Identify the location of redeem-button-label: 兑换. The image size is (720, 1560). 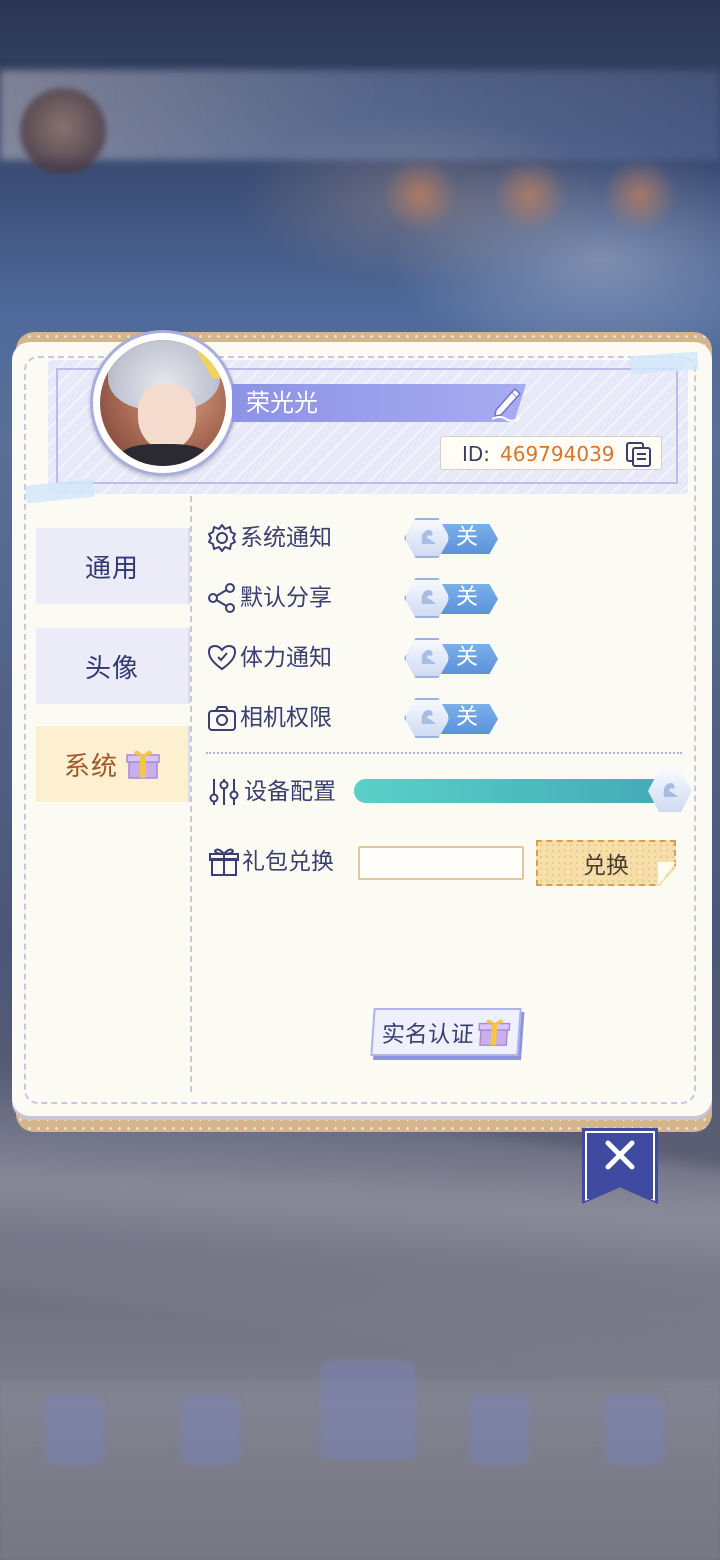
(606, 866).